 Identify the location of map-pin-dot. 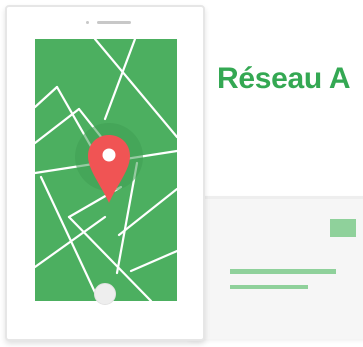
(109, 155).